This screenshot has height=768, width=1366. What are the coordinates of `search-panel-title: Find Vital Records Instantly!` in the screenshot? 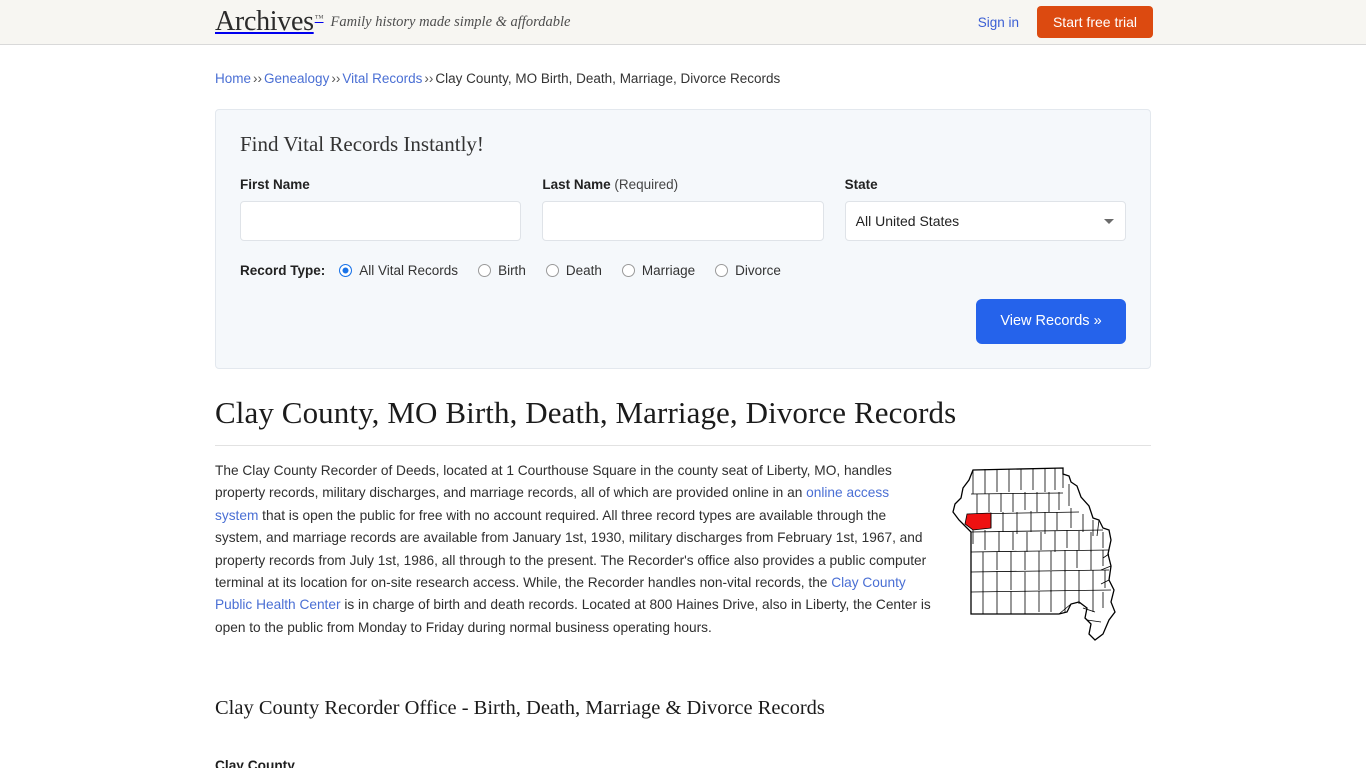 It's located at (362, 143).